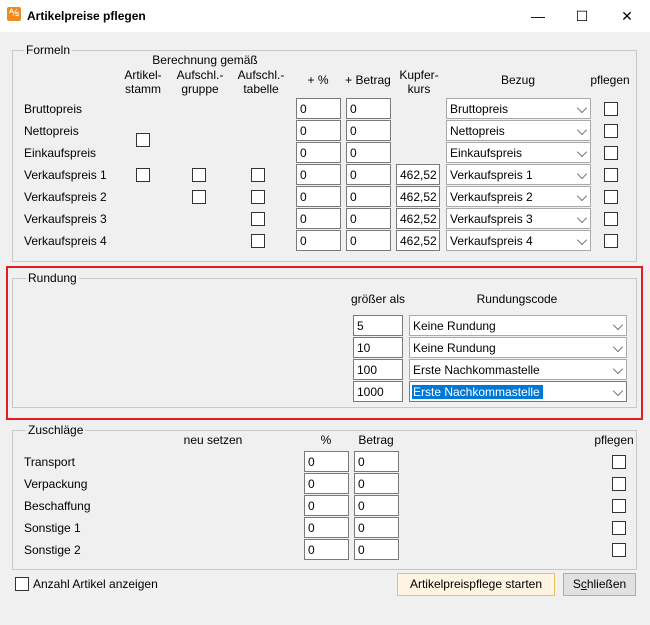 This screenshot has width=650, height=625. I want to click on rundung-value-input-1: 5, so click(378, 325).